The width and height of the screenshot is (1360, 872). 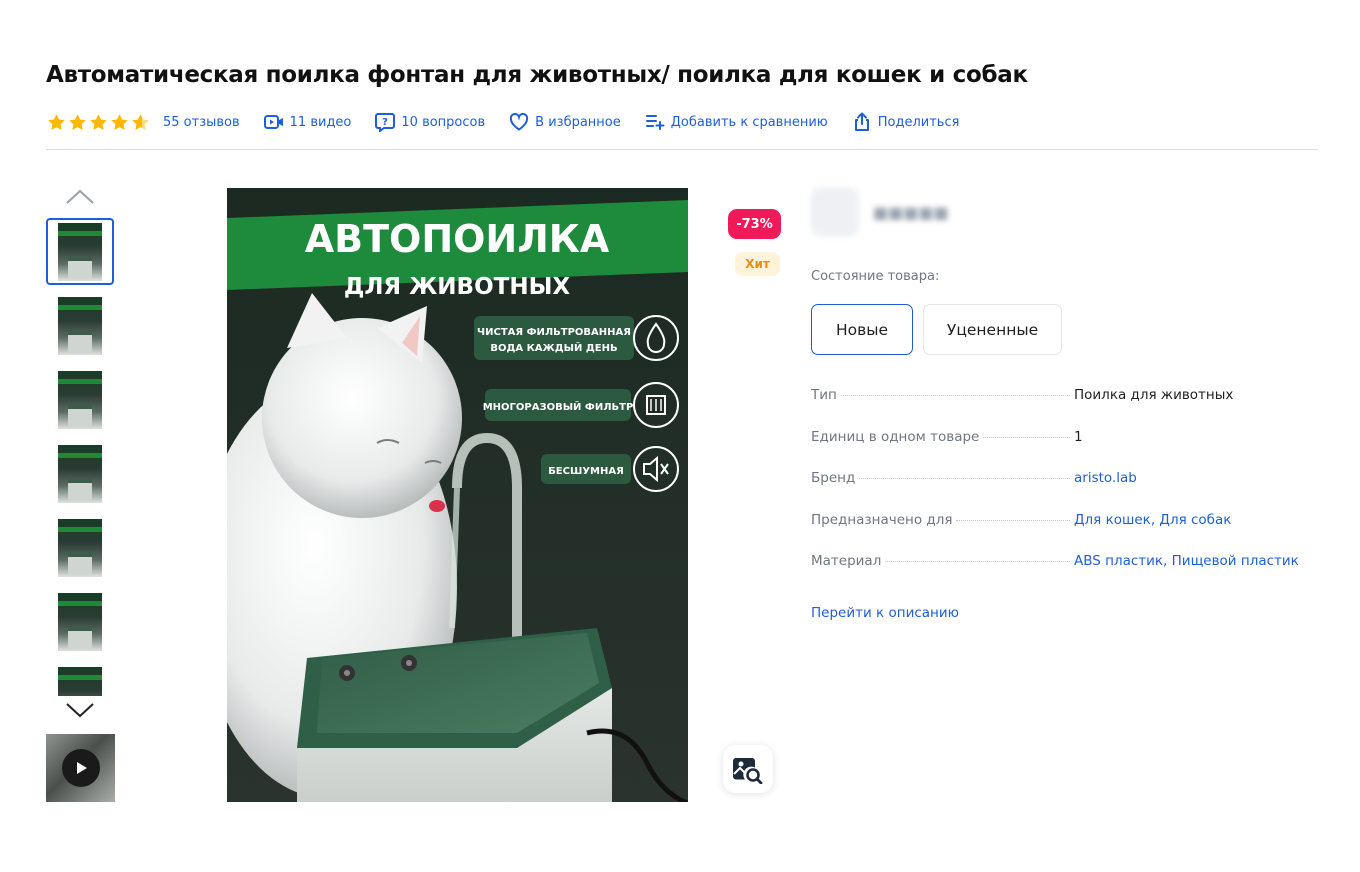 What do you see at coordinates (655, 122) in the screenshot?
I see `compare-list-icon` at bounding box center [655, 122].